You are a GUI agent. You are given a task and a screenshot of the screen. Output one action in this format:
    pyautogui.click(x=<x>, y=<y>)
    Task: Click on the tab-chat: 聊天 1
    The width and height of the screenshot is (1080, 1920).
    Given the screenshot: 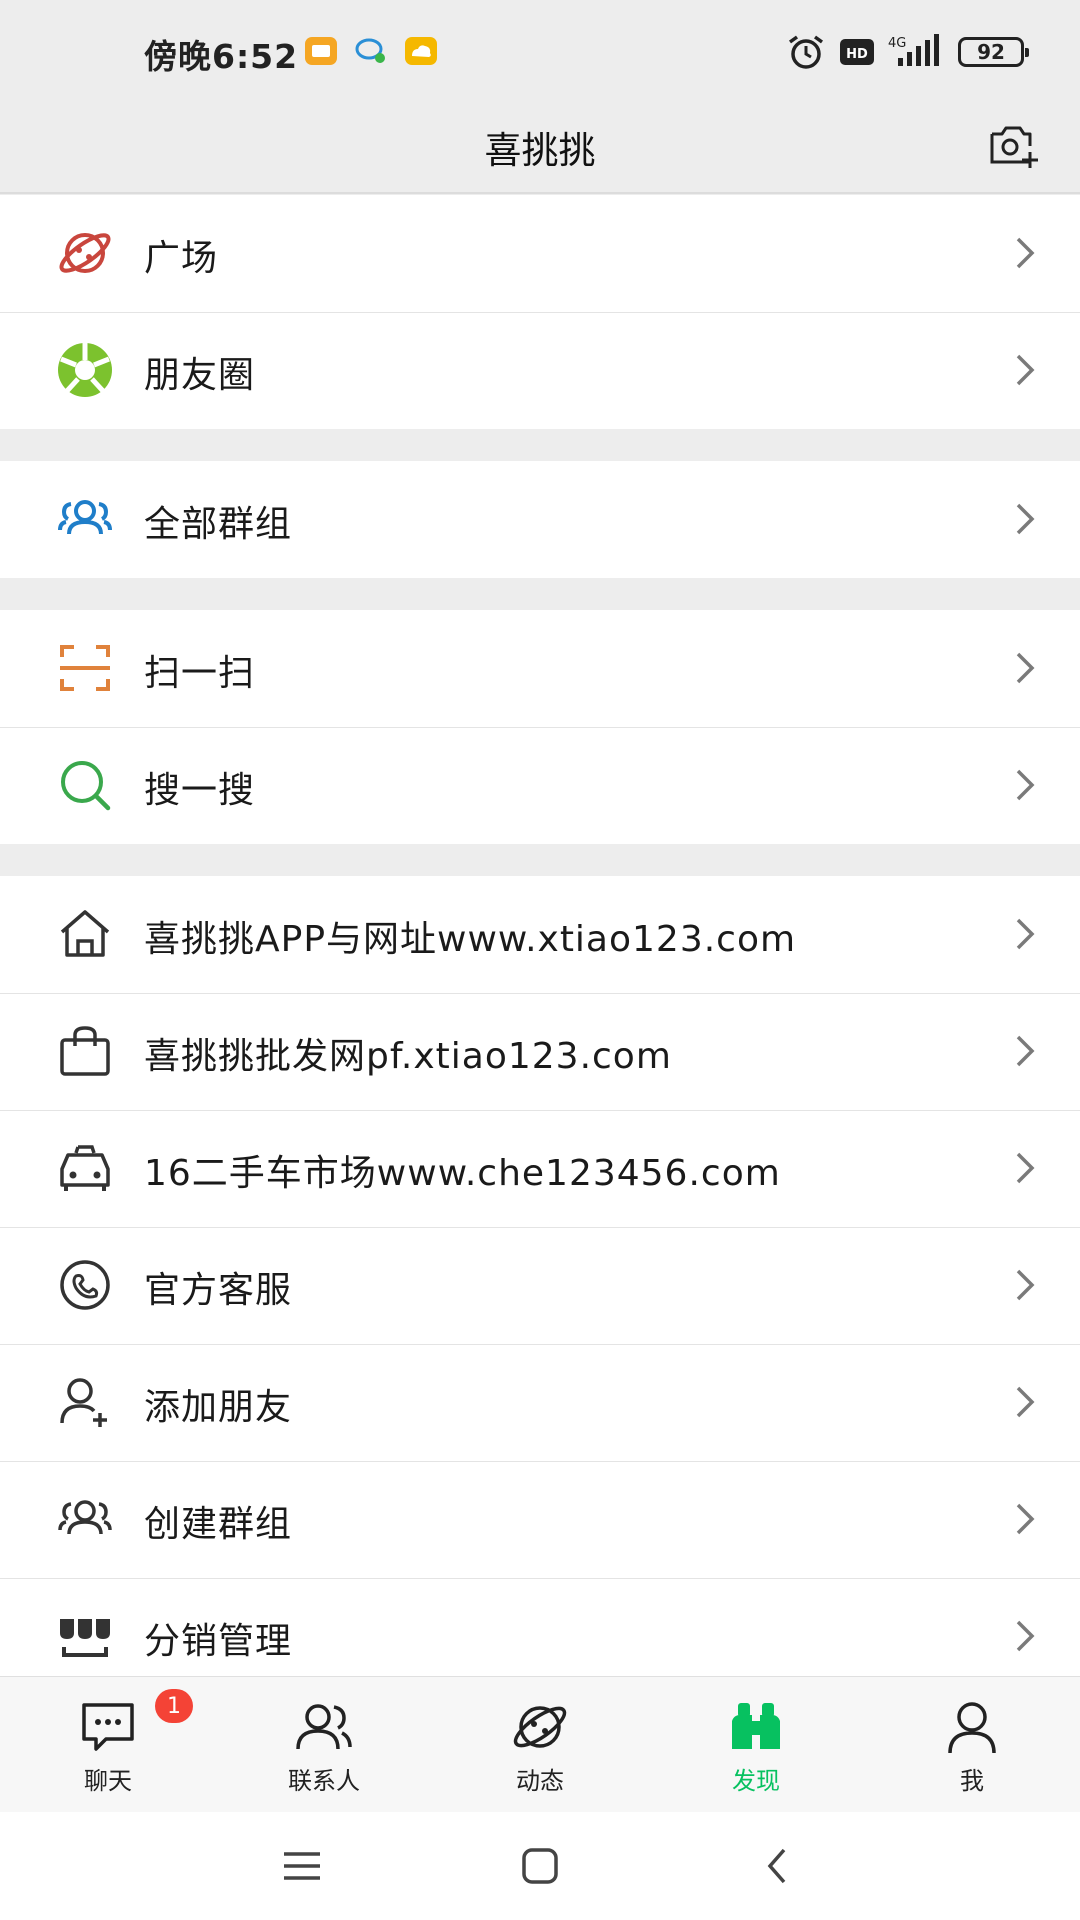 What is the action you would take?
    pyautogui.click(x=108, y=1745)
    